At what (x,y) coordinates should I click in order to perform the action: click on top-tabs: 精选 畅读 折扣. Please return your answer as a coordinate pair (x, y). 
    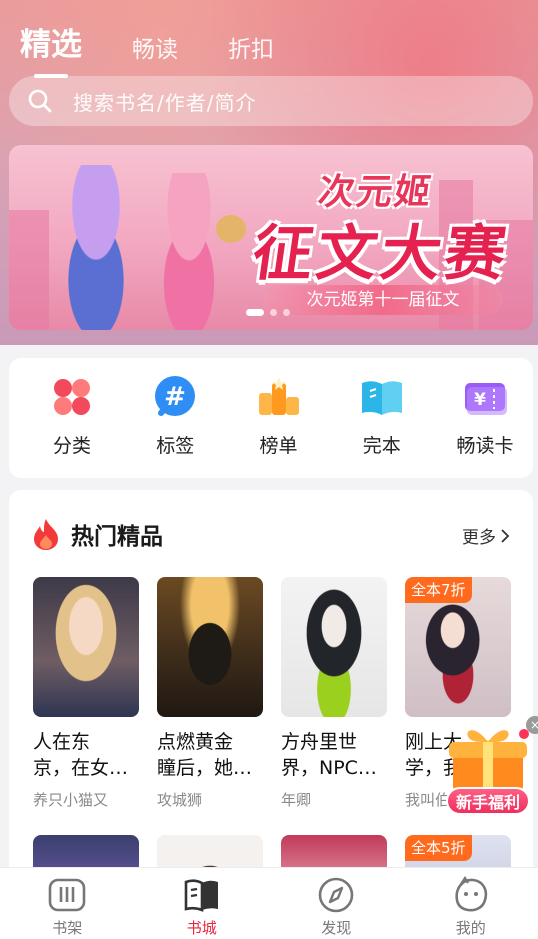
    Looking at the image, I should click on (172, 46).